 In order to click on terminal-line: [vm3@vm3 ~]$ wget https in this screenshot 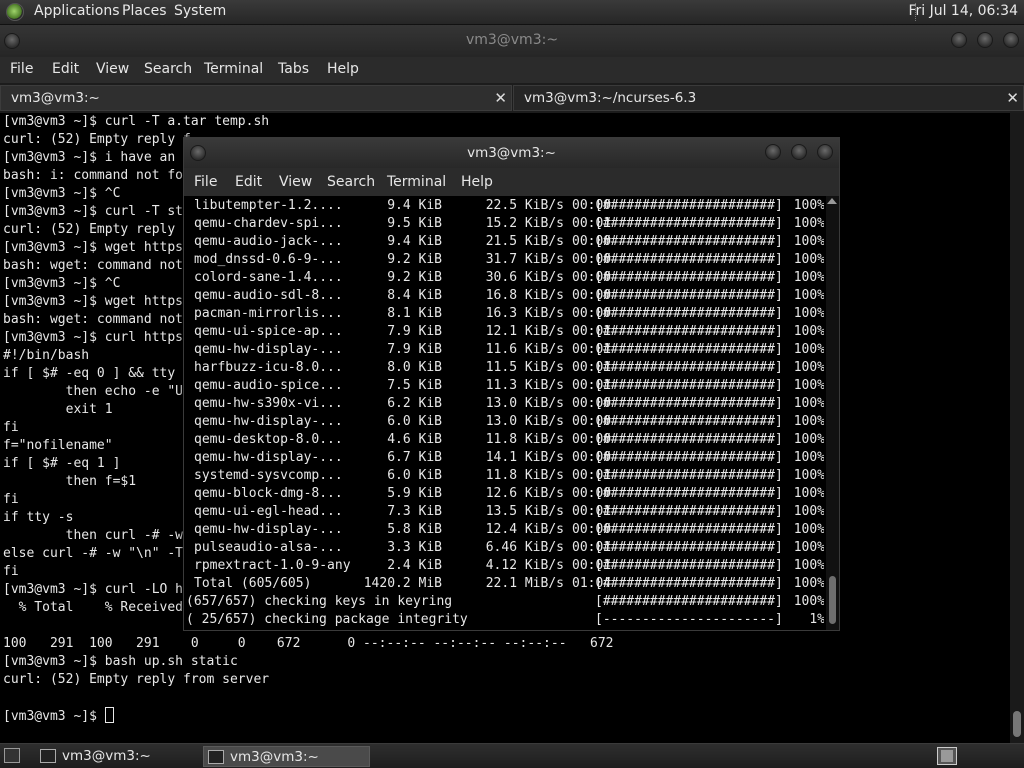, I will do `click(93, 301)`.